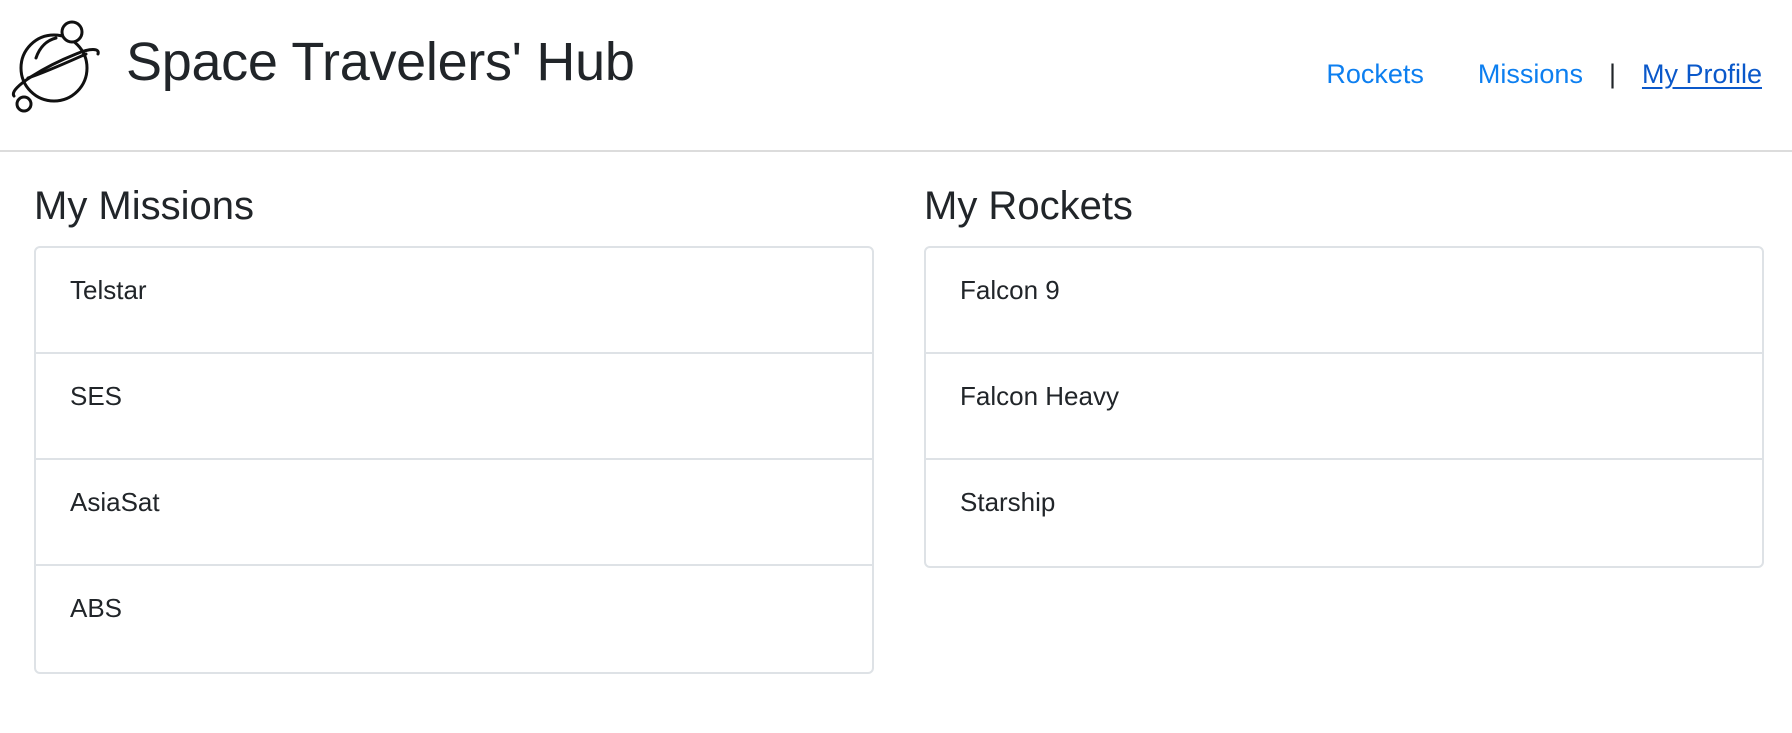 The image size is (1792, 733). I want to click on rocket-item: Falcon Heavy, so click(1344, 407).